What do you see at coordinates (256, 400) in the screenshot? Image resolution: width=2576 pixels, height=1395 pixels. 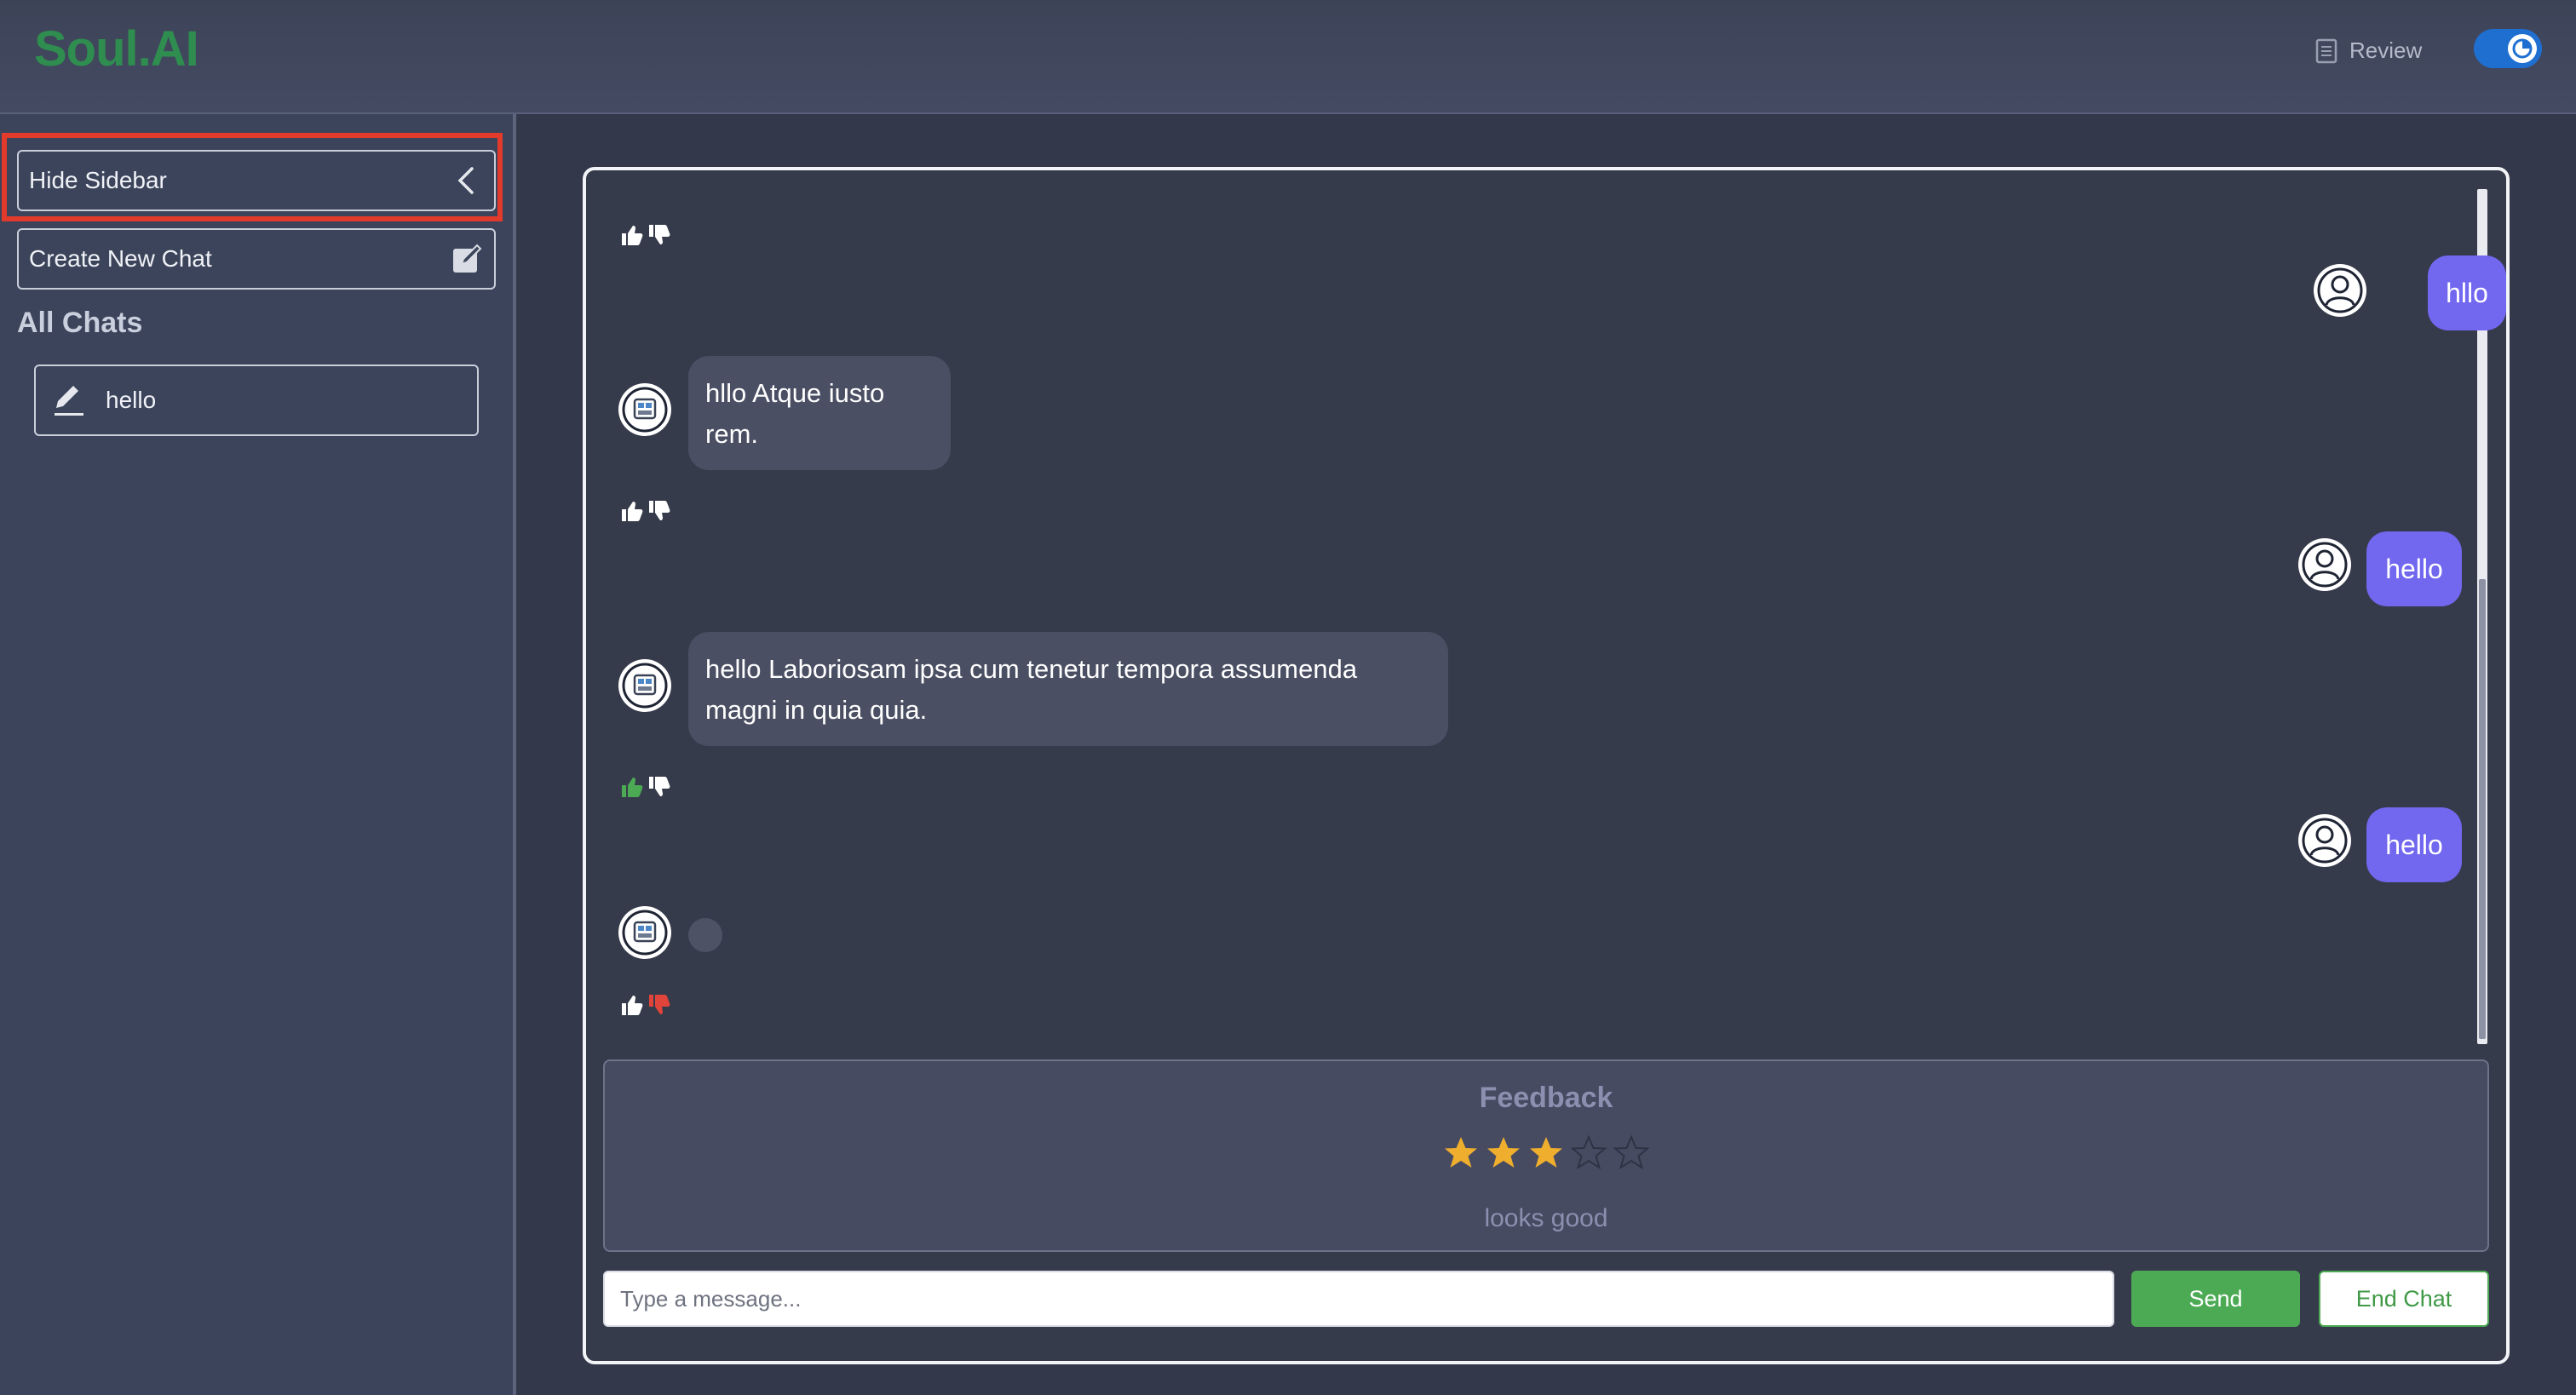 I see `chat-list-item: hello` at bounding box center [256, 400].